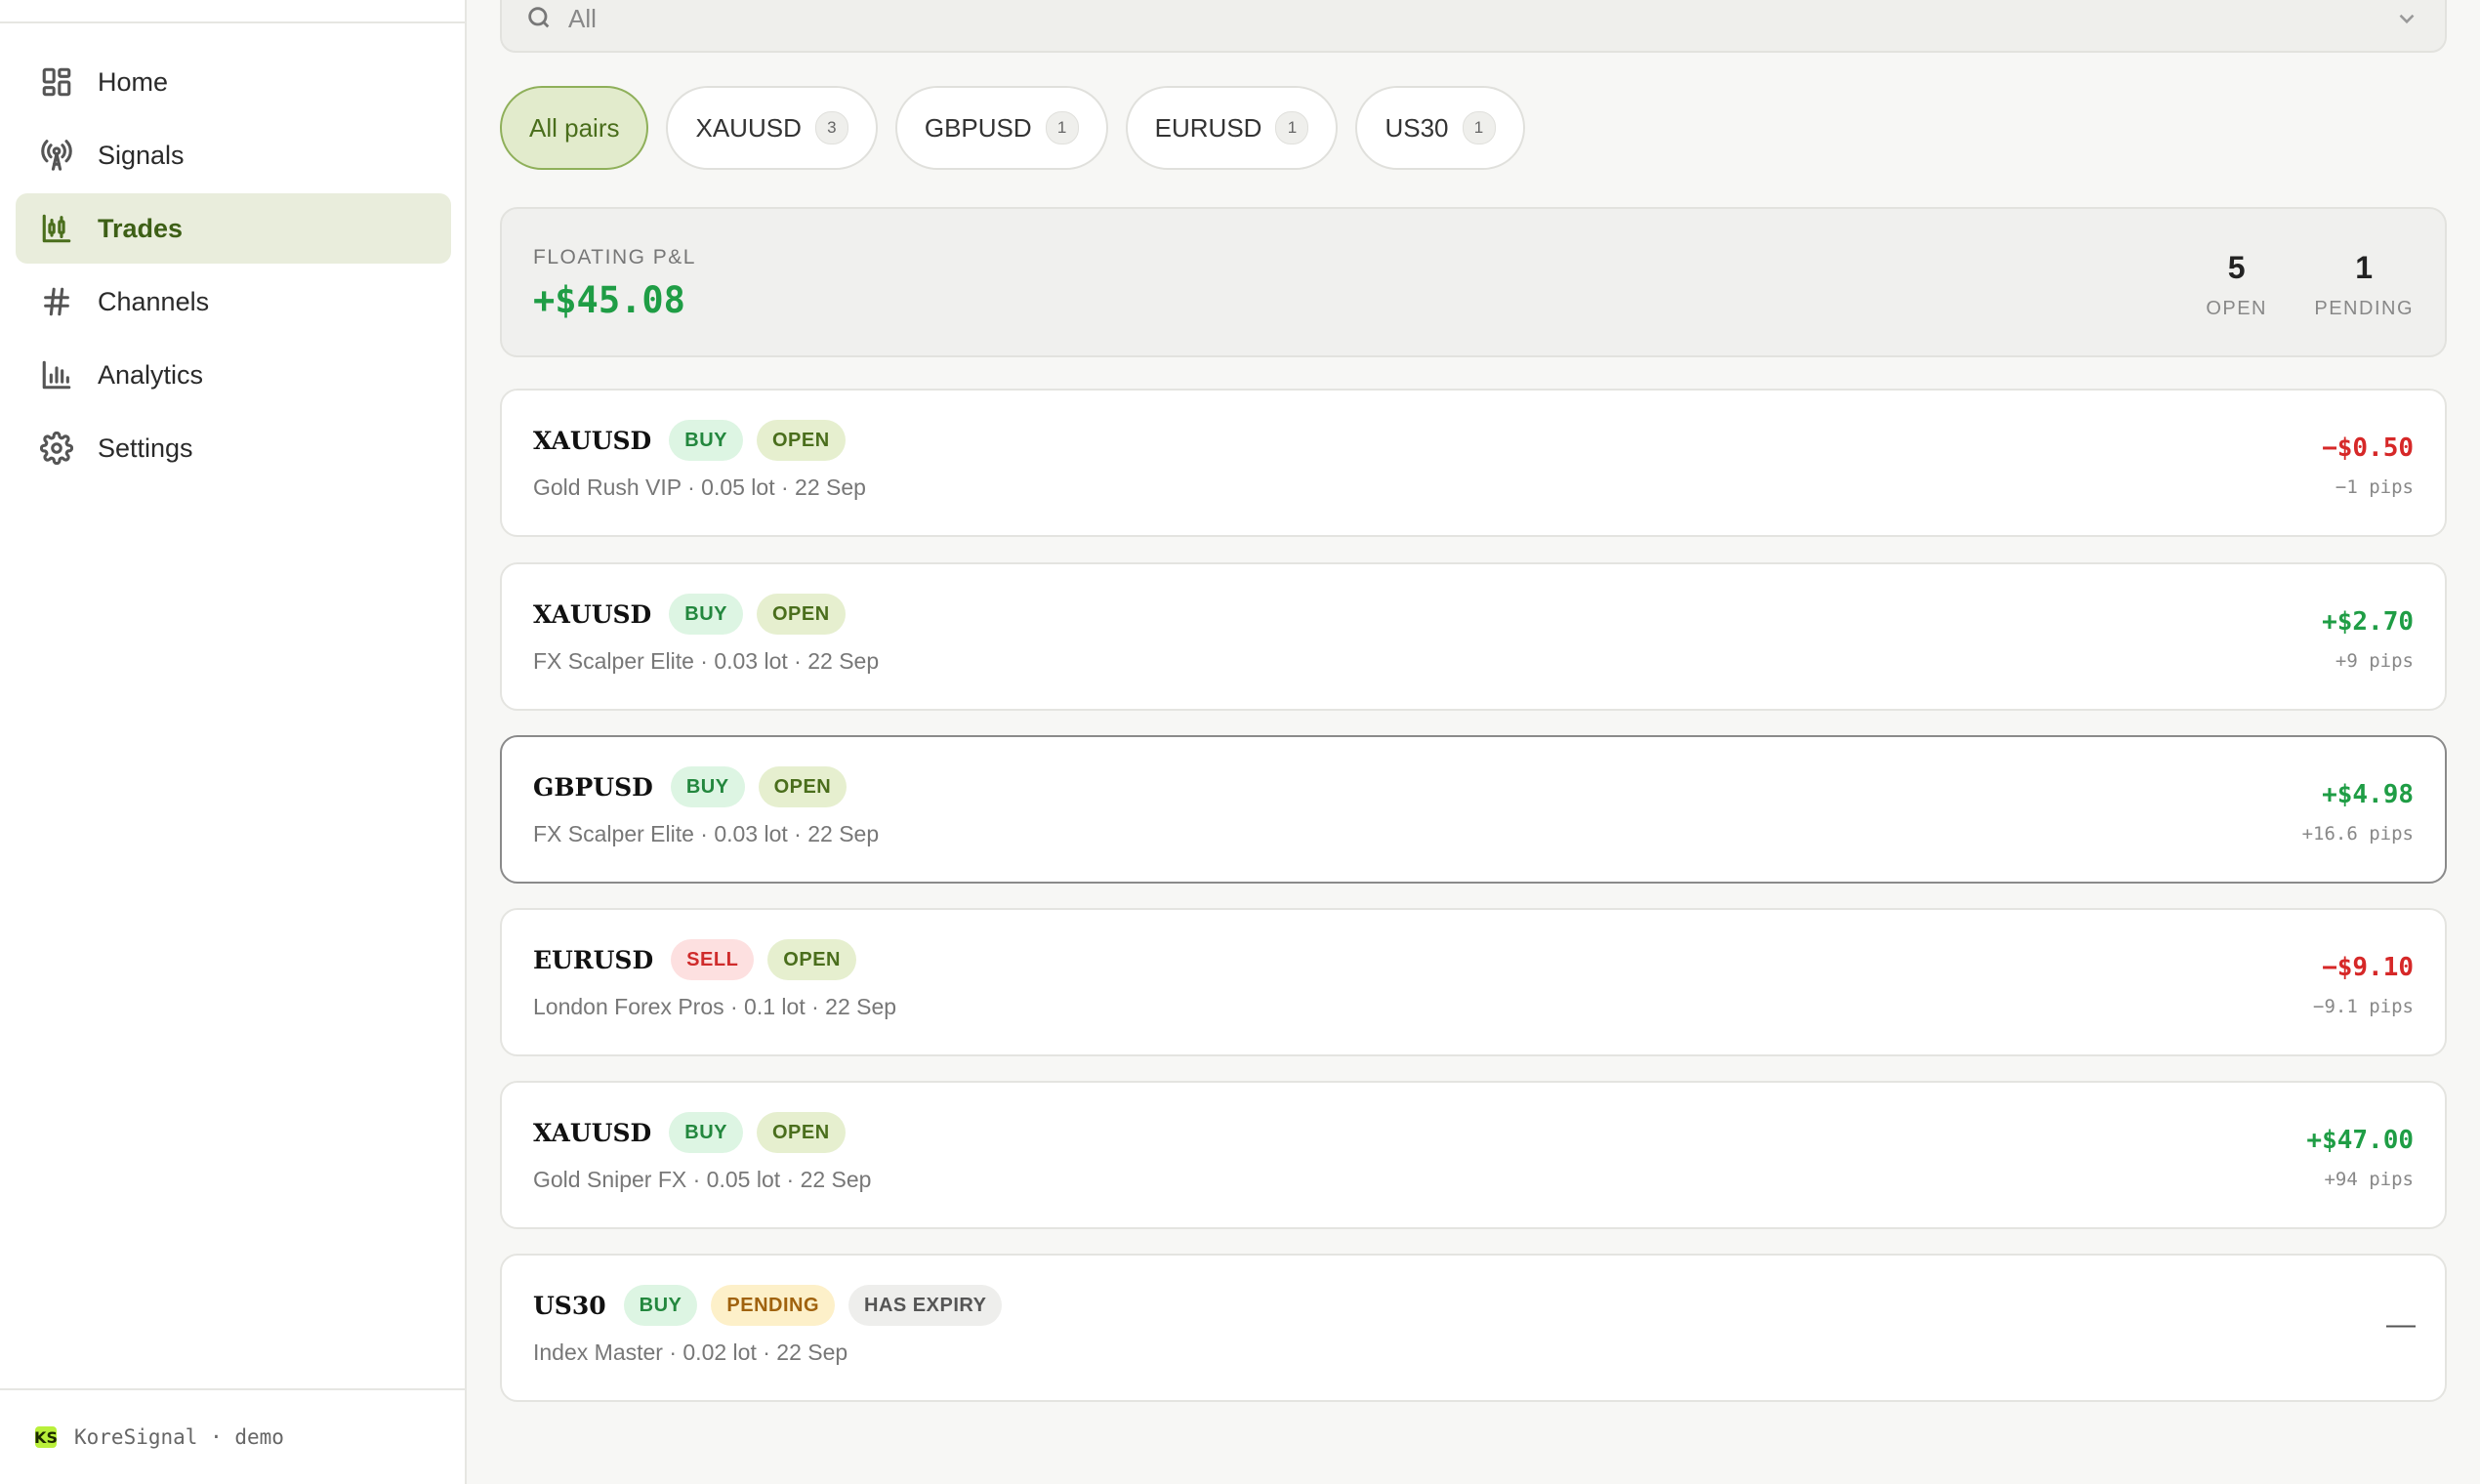 The height and width of the screenshot is (1484, 2480). What do you see at coordinates (1208, 127) in the screenshot?
I see `filter-pill-label: EURUSD` at bounding box center [1208, 127].